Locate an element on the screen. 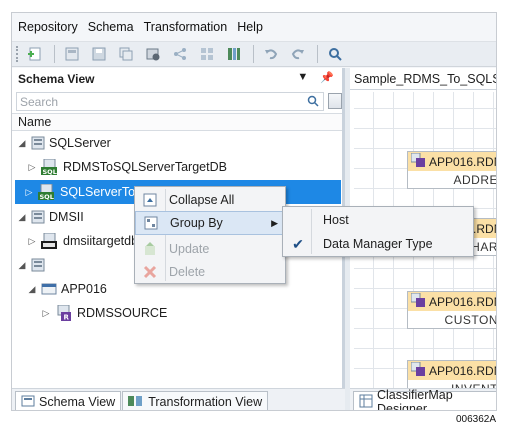  tree-node-app016: ◢ APP016 is located at coordinates (66, 289).